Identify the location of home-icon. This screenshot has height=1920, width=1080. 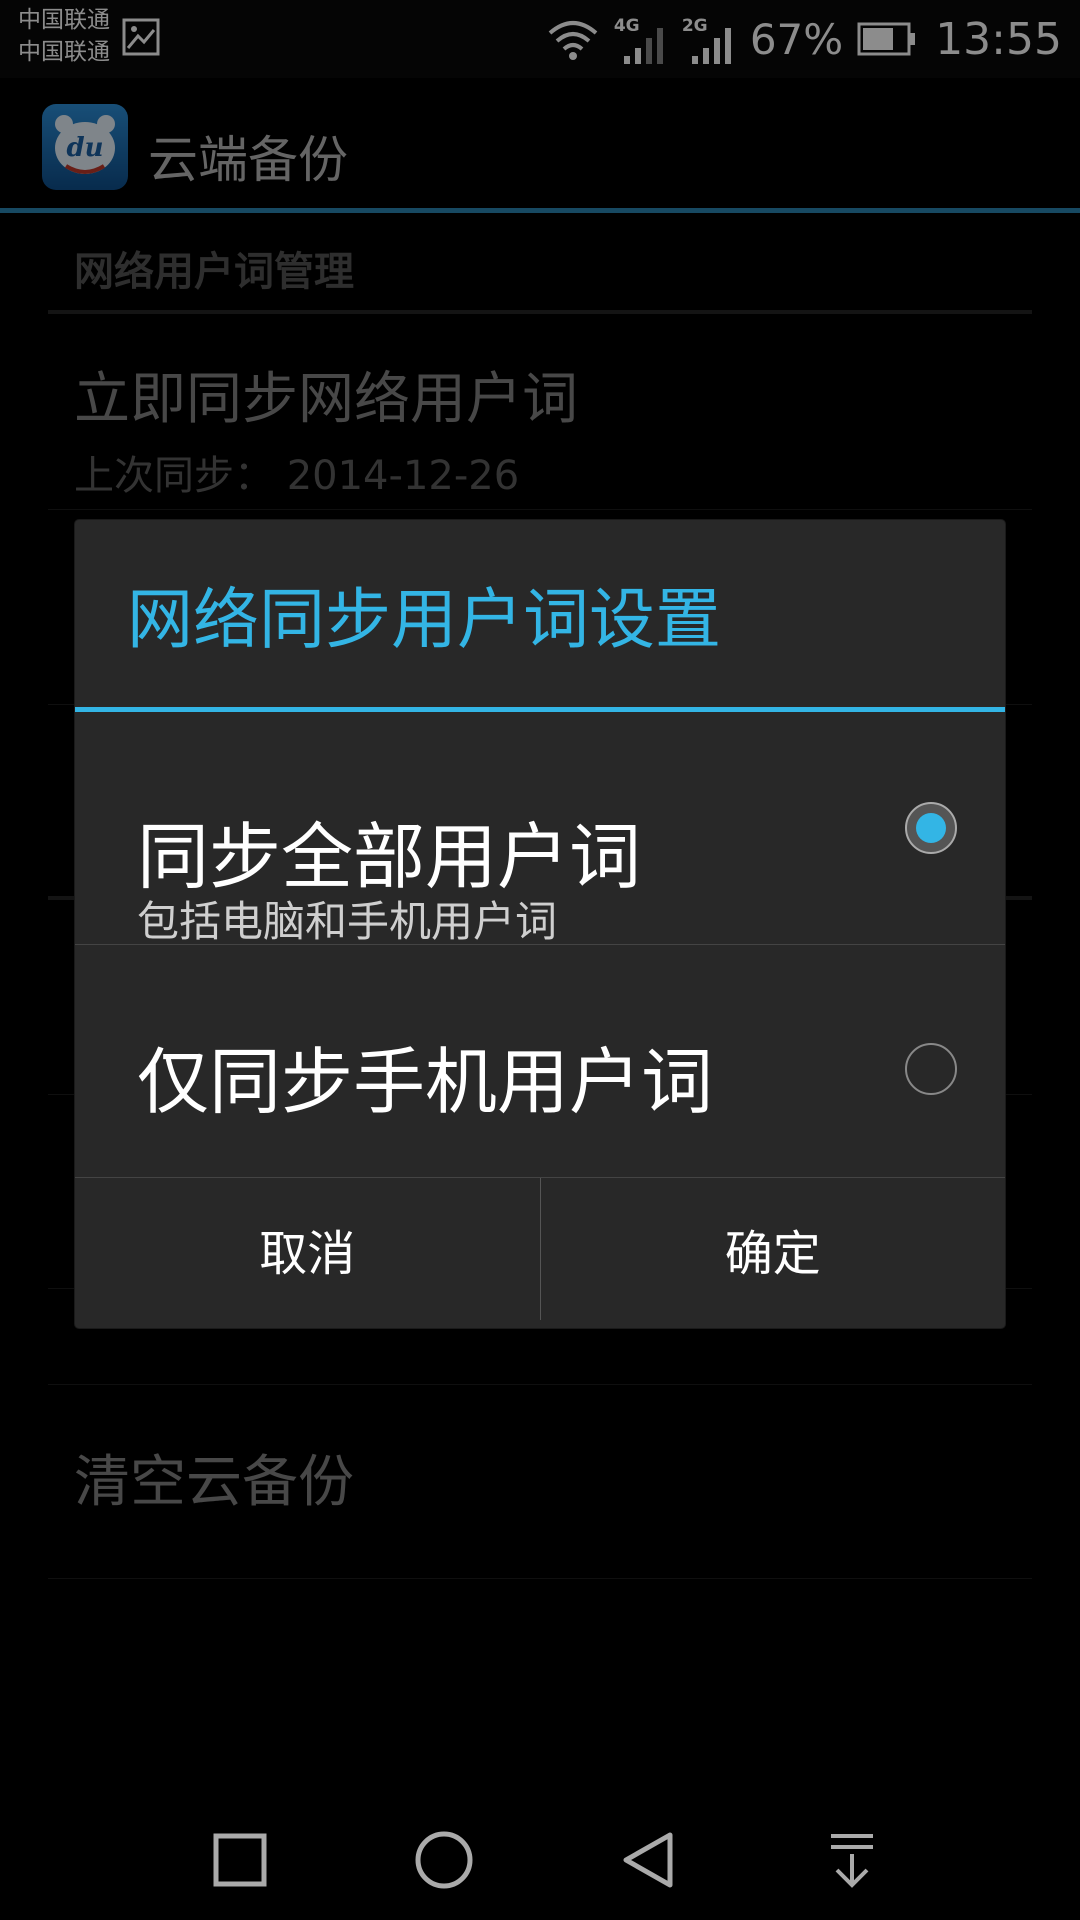
(444, 1860).